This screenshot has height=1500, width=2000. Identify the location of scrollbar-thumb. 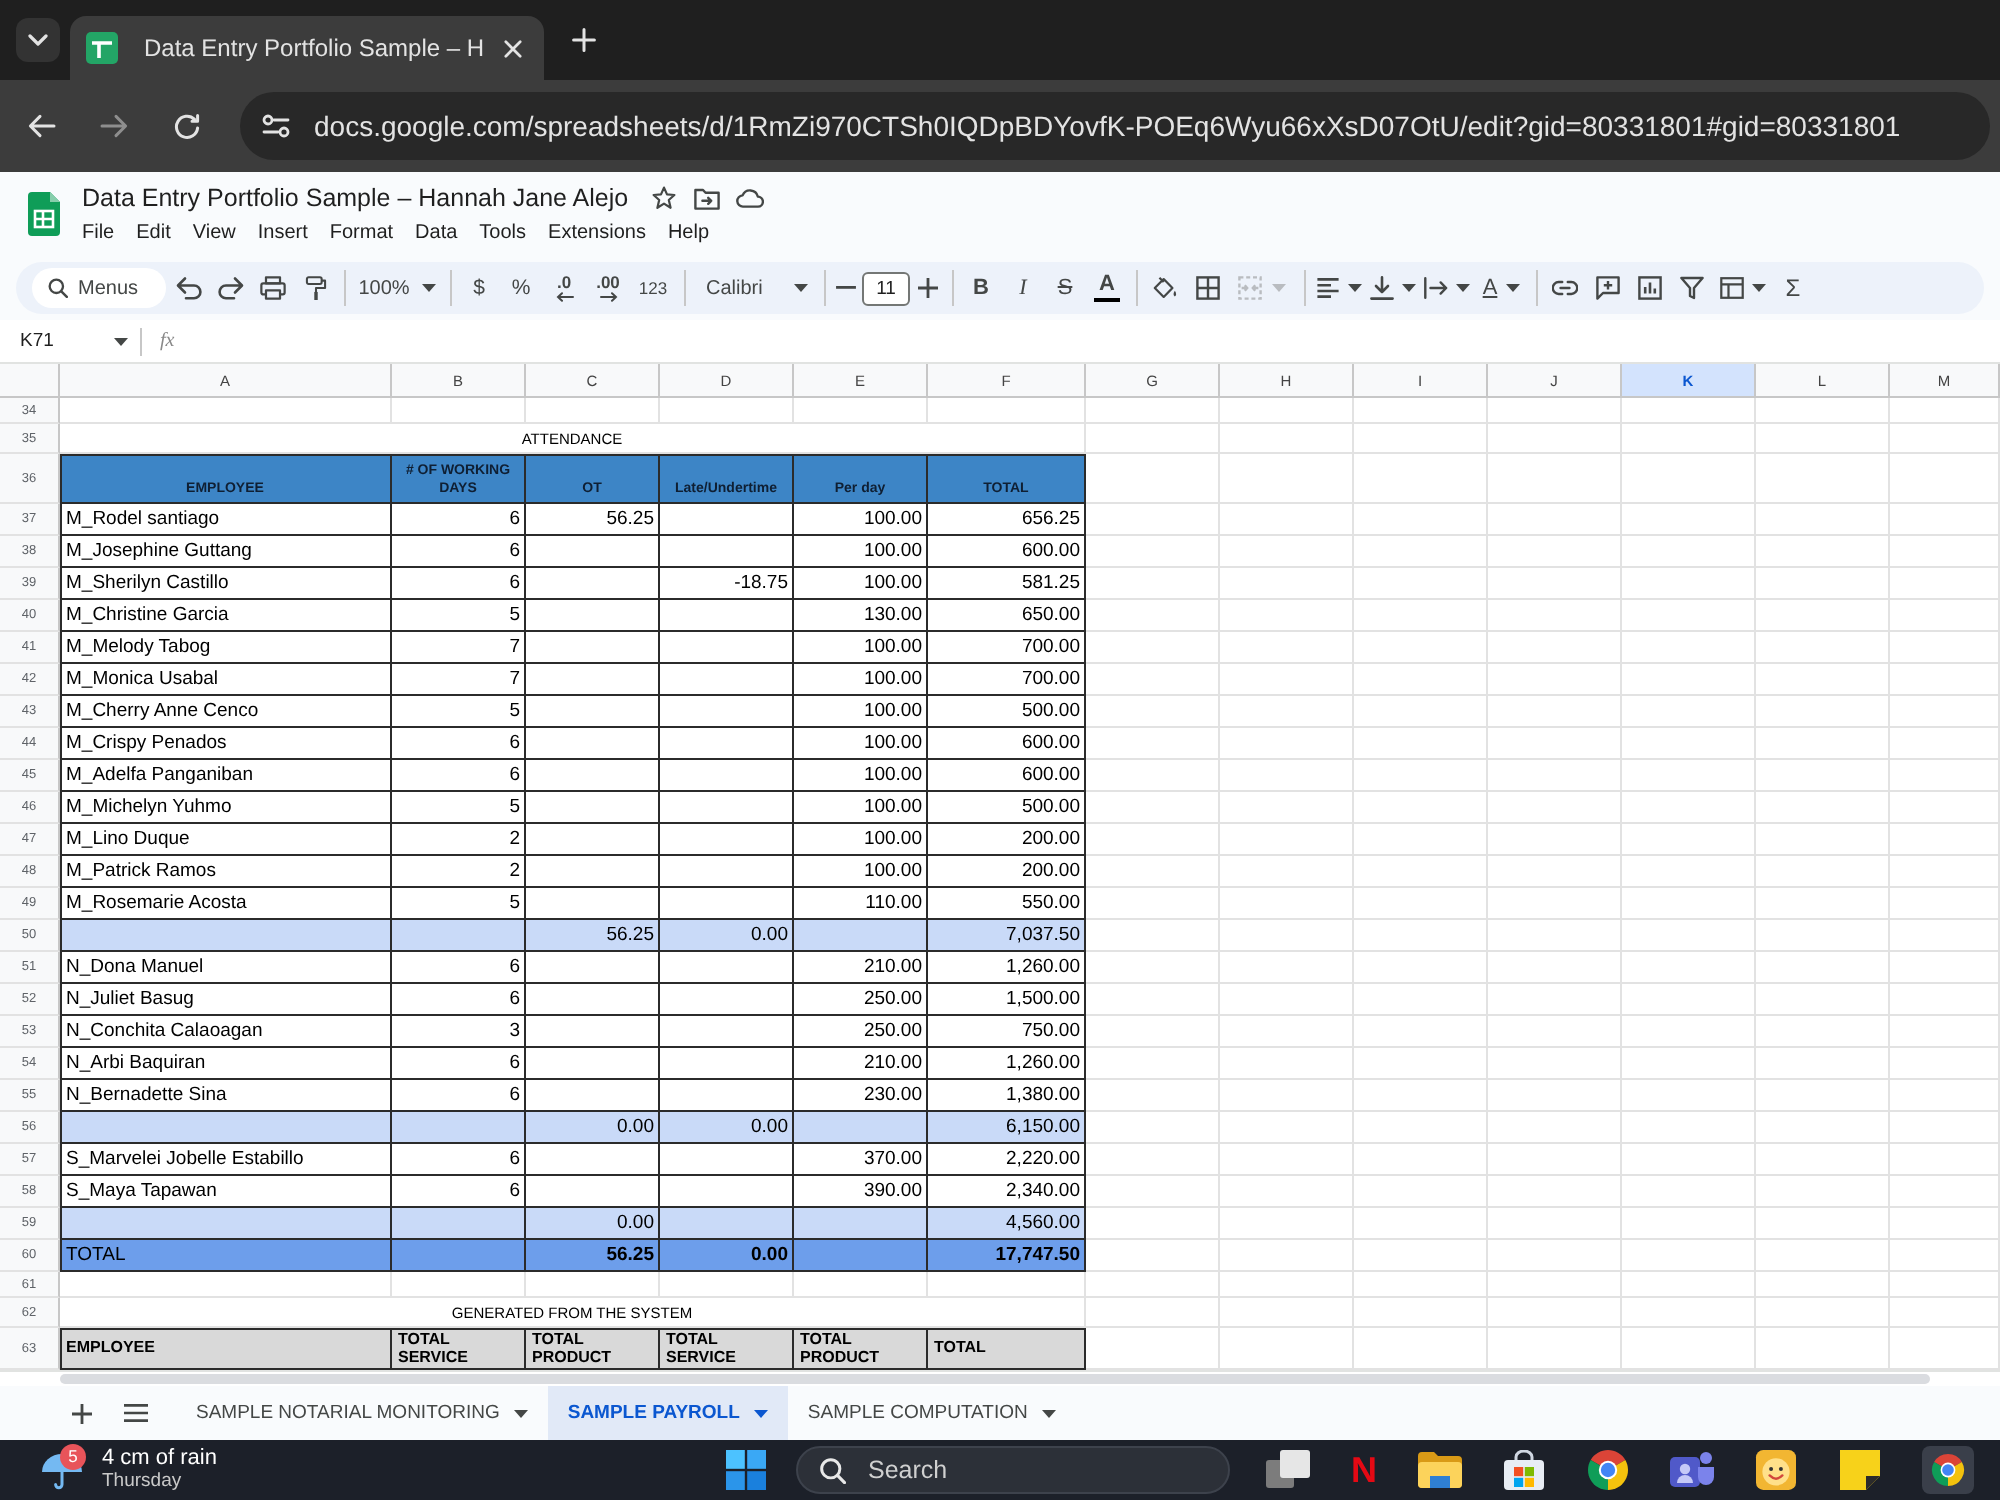
(995, 1379).